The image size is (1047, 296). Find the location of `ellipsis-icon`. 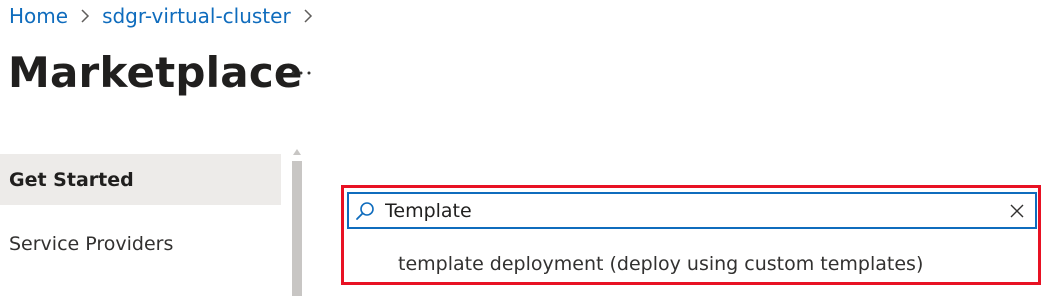

ellipsis-icon is located at coordinates (301, 73).